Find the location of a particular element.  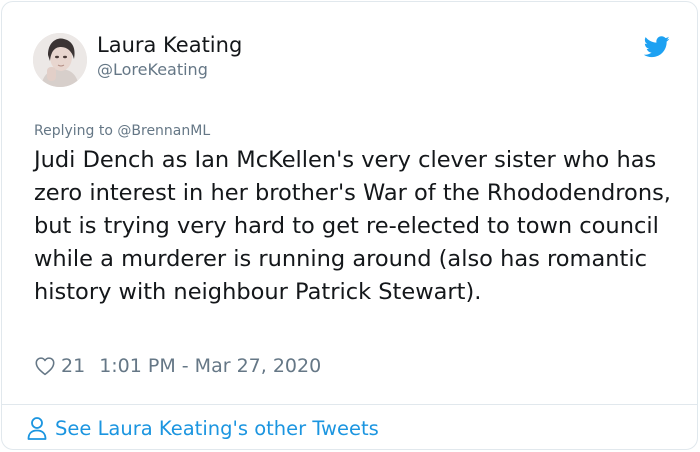

footer-divider is located at coordinates (349, 404).